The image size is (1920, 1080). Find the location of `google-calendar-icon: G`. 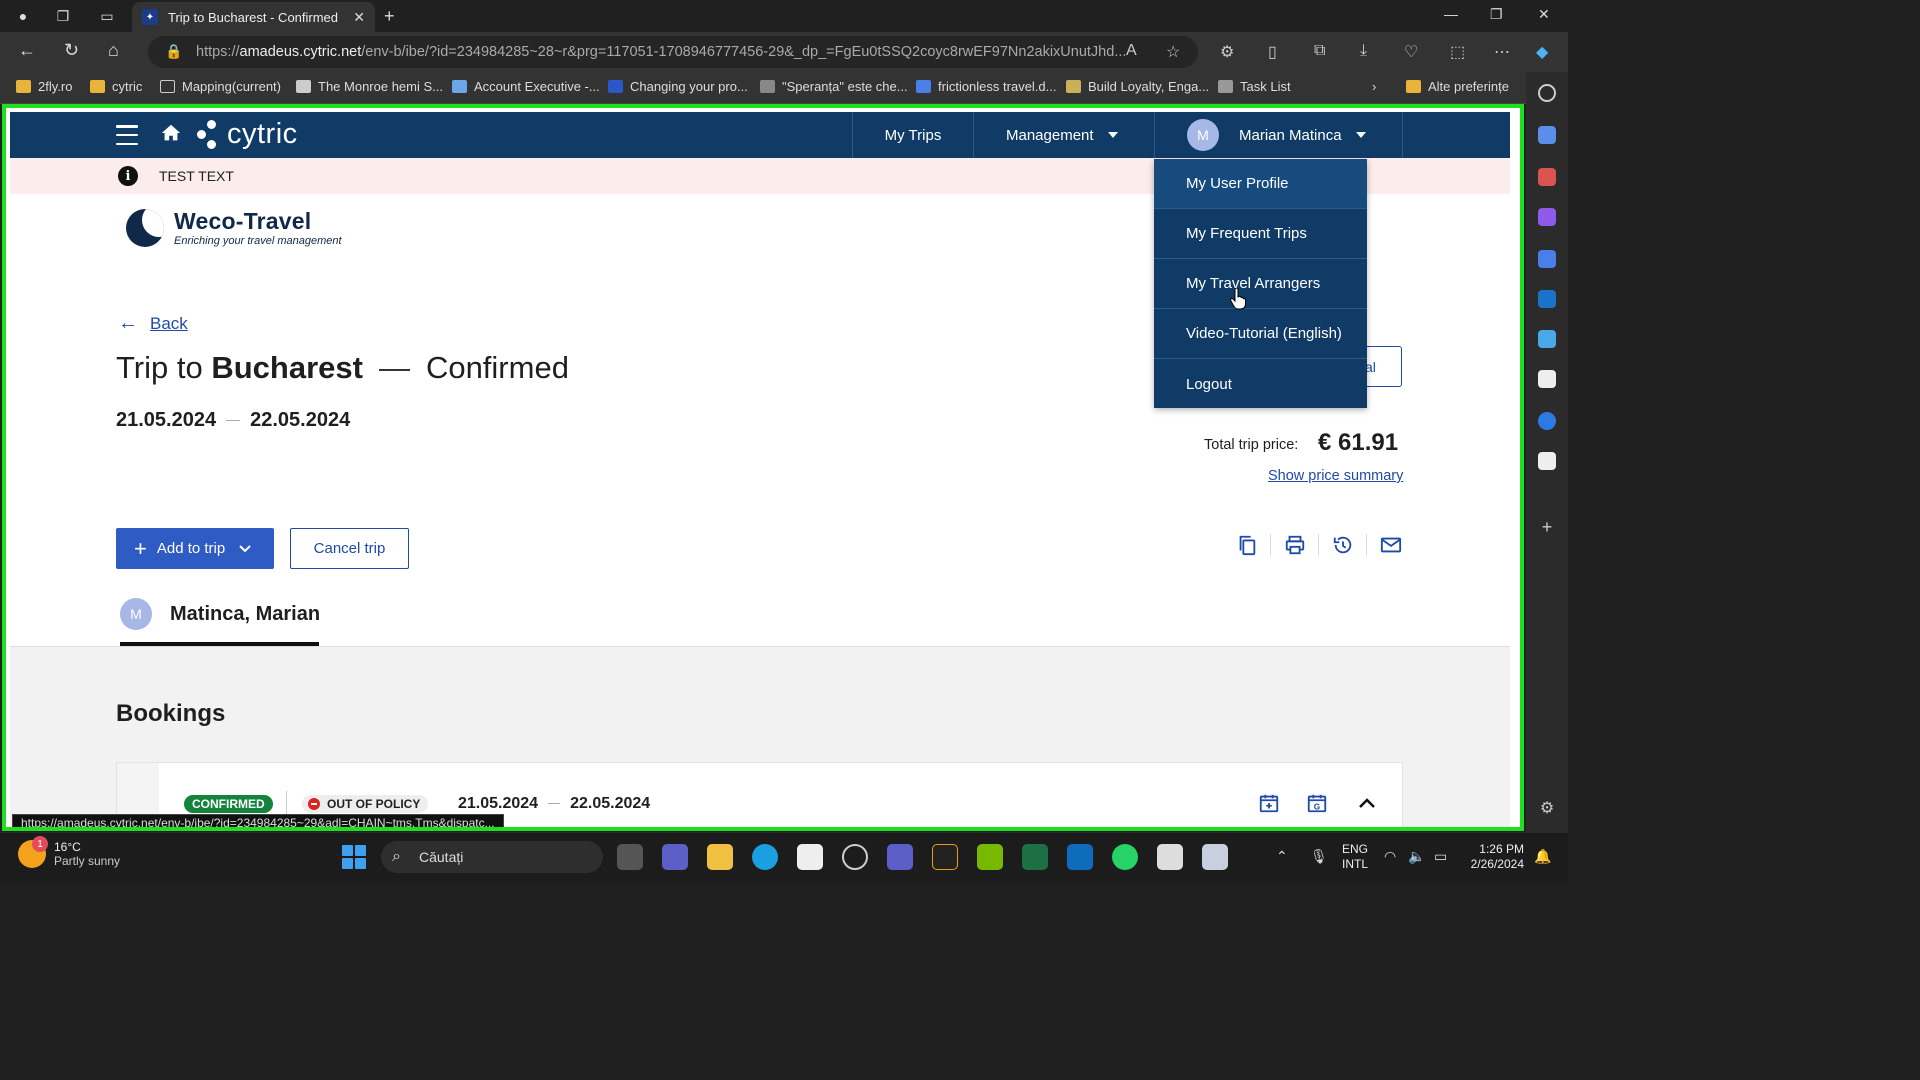

google-calendar-icon: G is located at coordinates (1317, 803).